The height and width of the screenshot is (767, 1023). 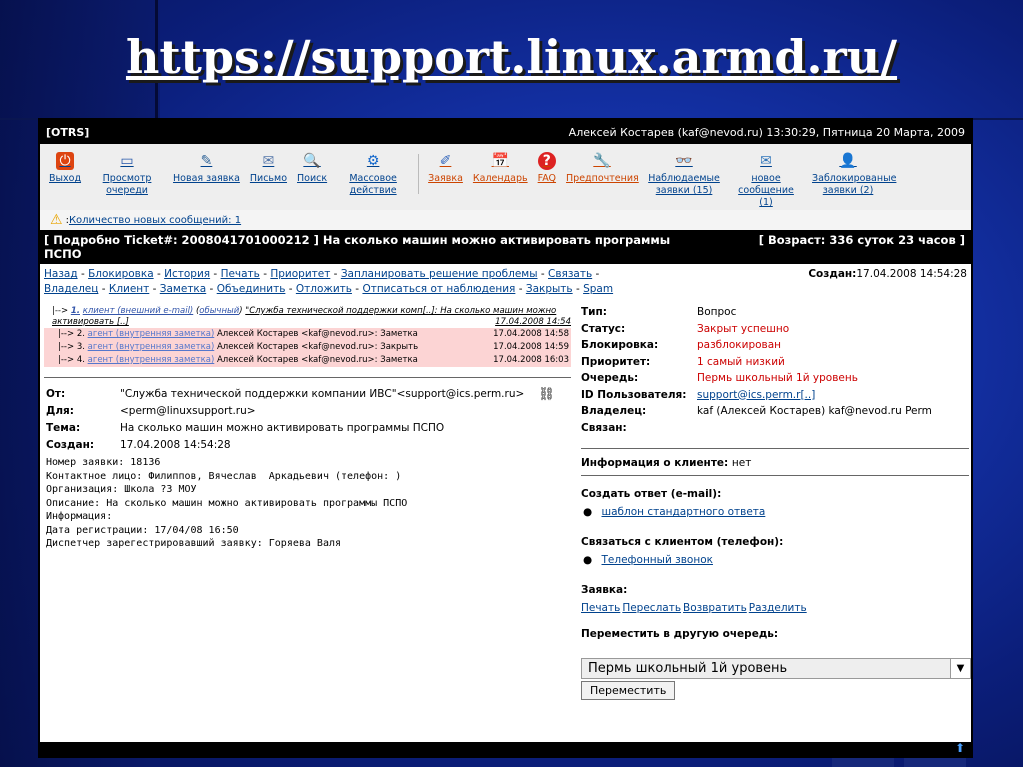 What do you see at coordinates (60, 311) in the screenshot?
I see `thread-prefix: |-->` at bounding box center [60, 311].